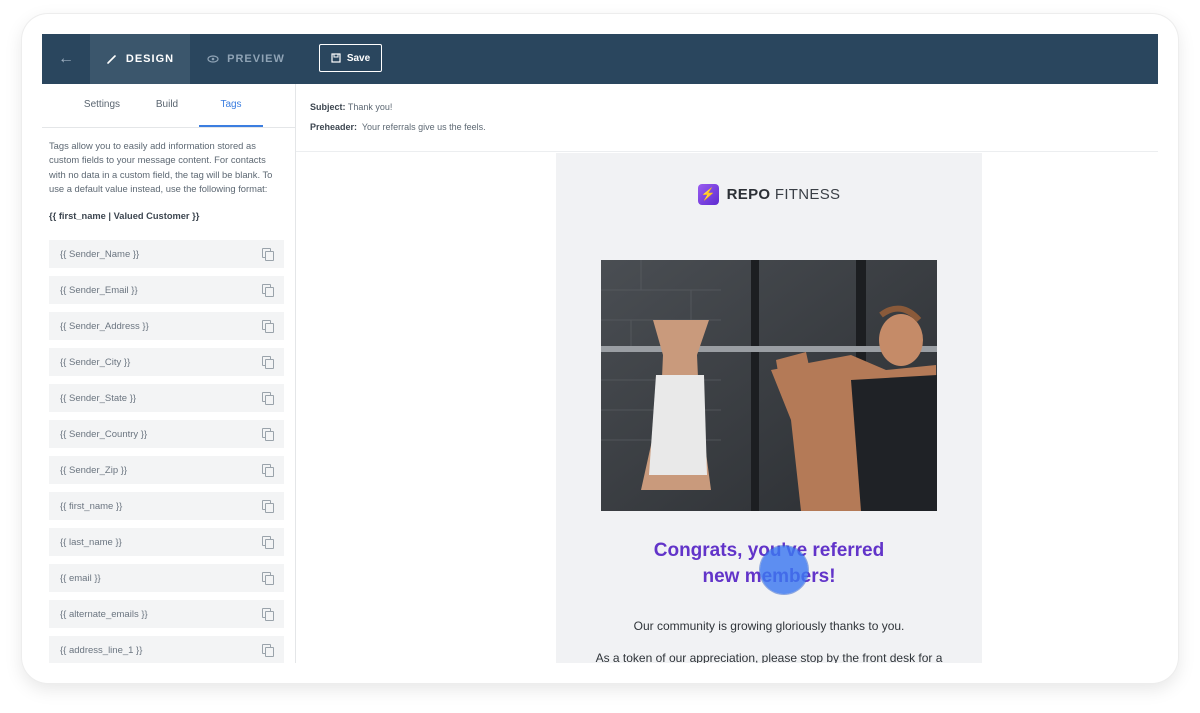 This screenshot has width=1200, height=713. I want to click on panel-tabs: Settings Build Tags, so click(168, 106).